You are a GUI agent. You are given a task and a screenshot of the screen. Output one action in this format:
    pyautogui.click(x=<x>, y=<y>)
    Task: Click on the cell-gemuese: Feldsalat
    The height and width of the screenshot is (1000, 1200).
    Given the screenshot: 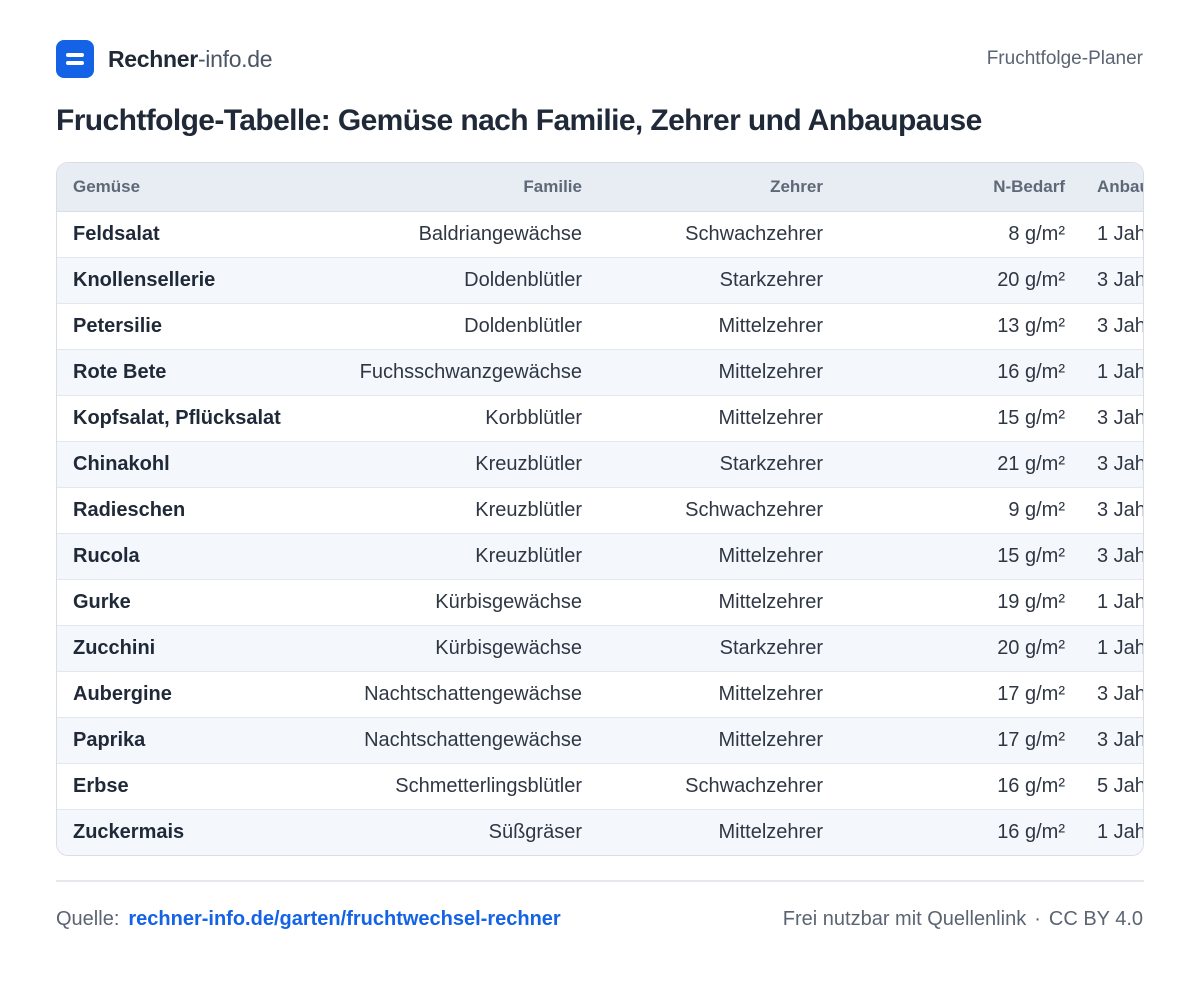 What is the action you would take?
    pyautogui.click(x=183, y=234)
    